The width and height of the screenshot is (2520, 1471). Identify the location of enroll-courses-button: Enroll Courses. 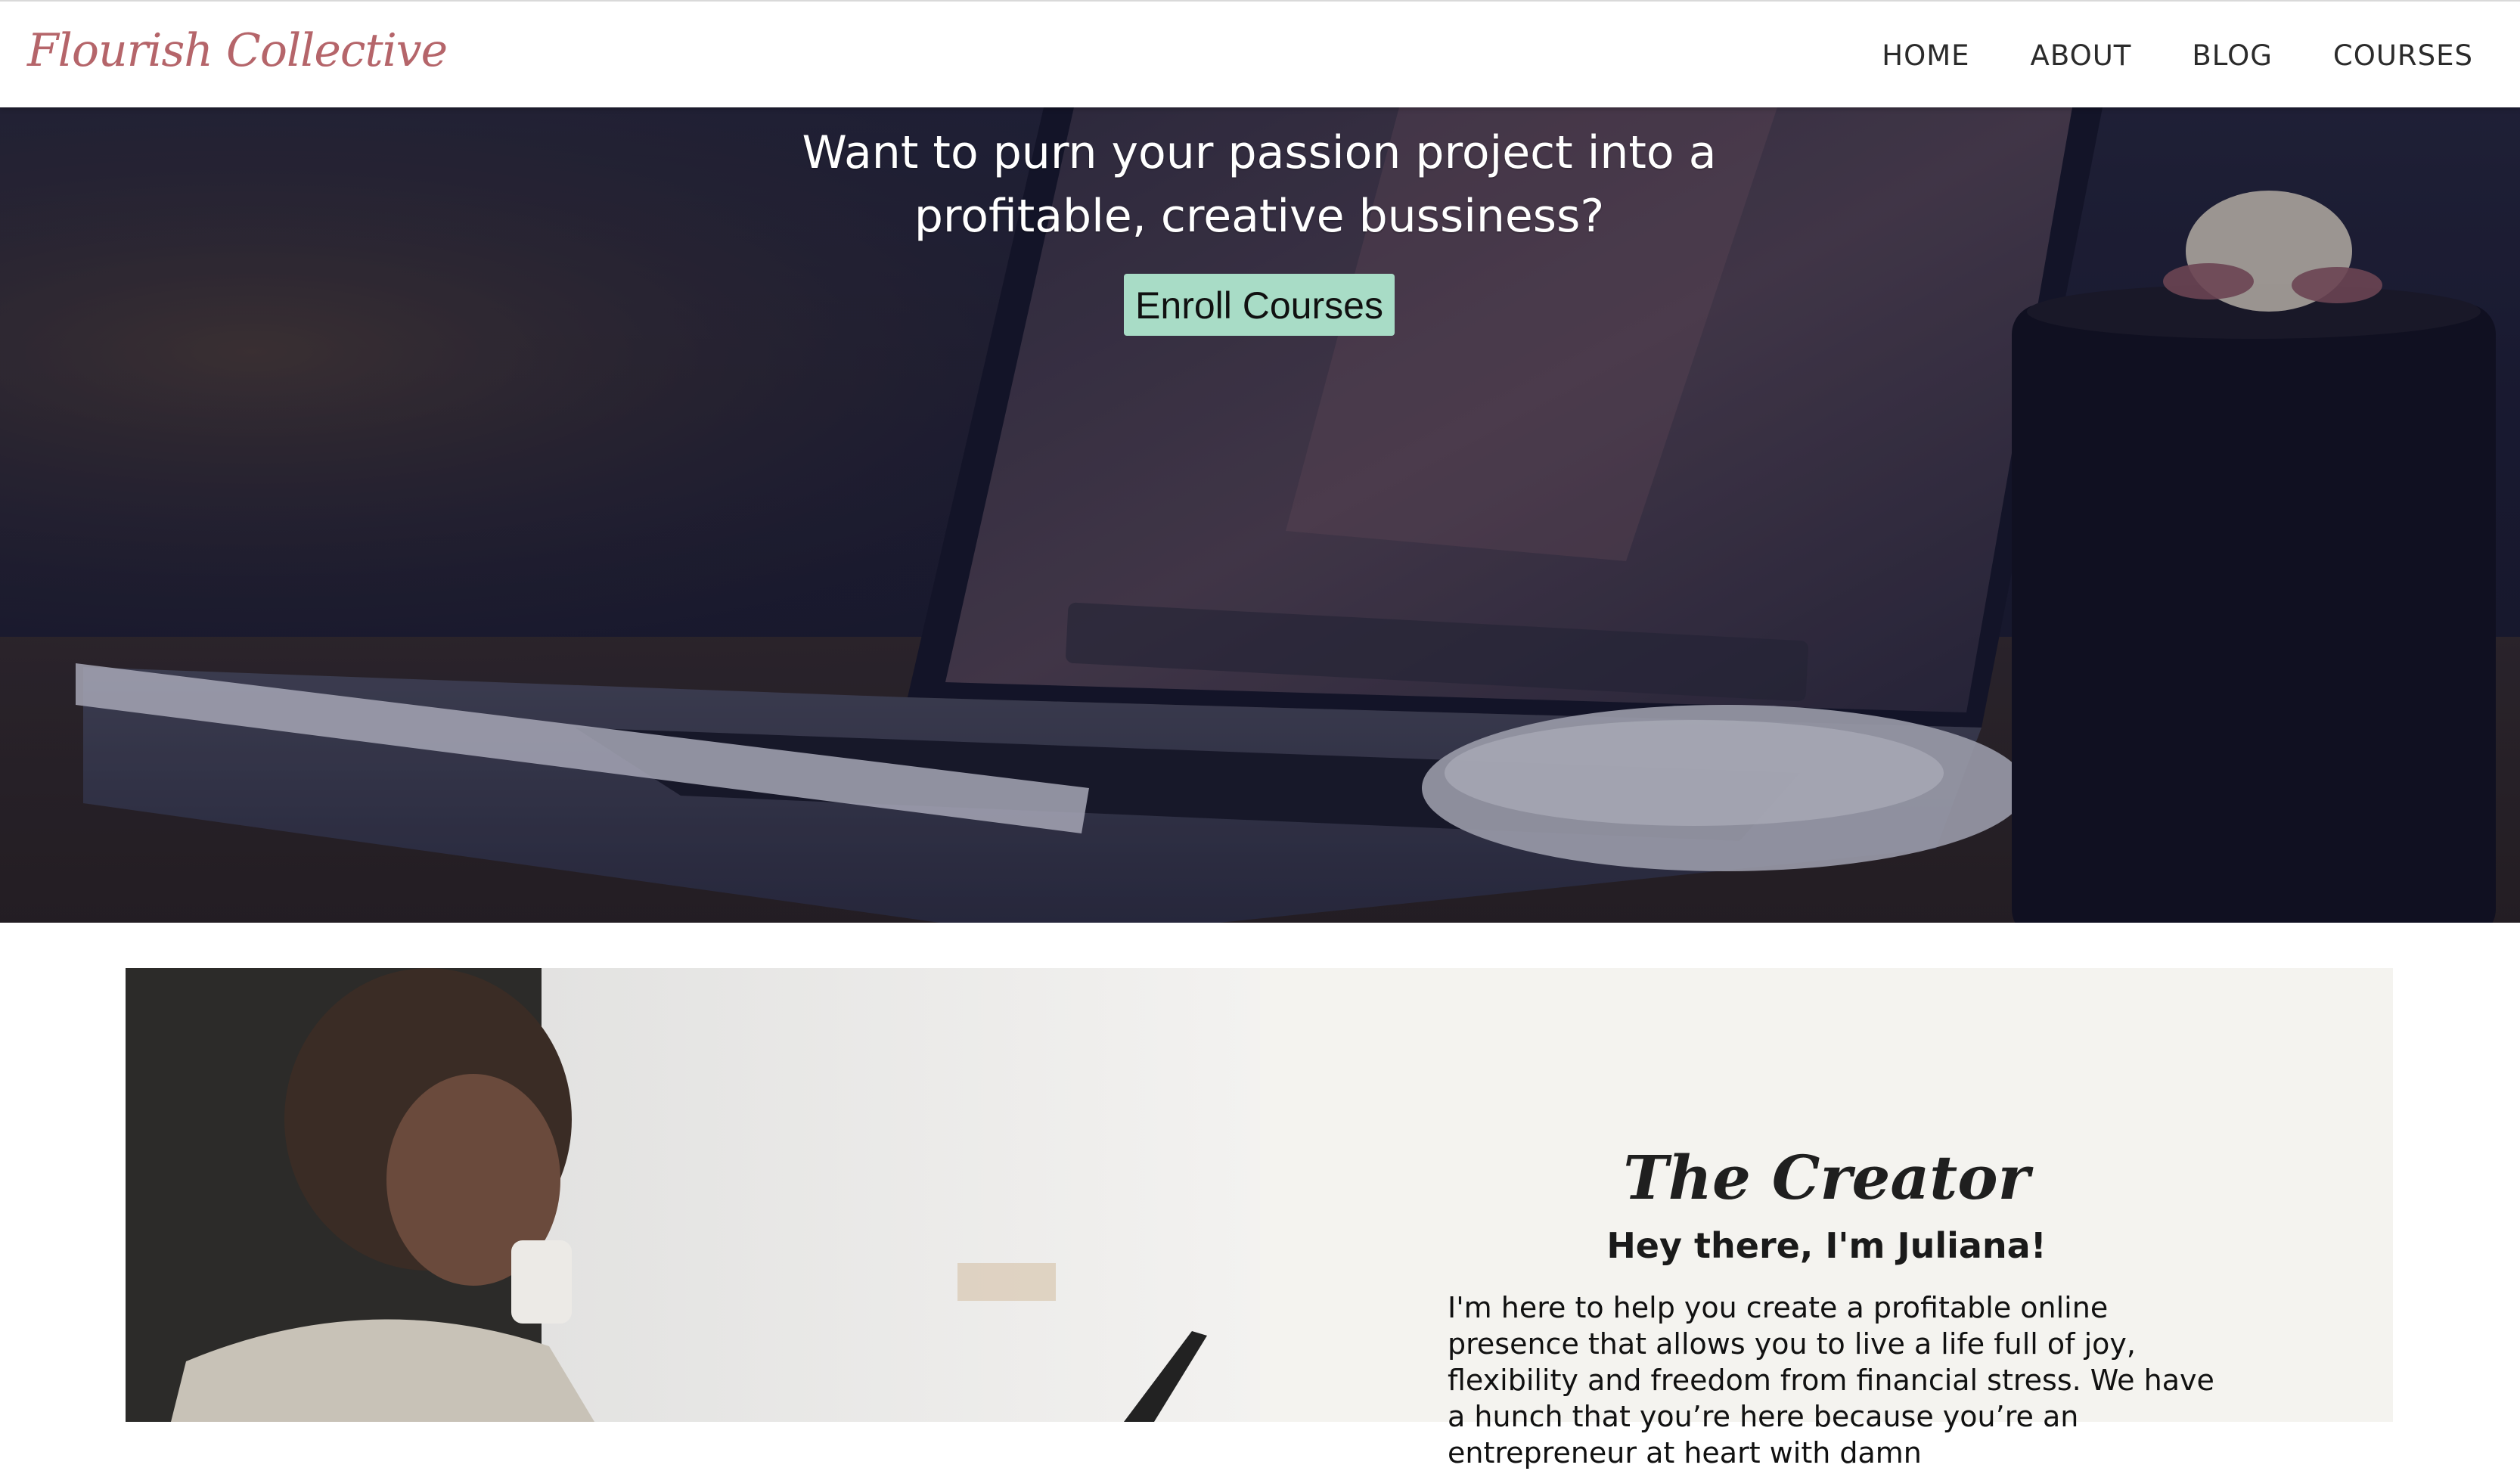
(1259, 305).